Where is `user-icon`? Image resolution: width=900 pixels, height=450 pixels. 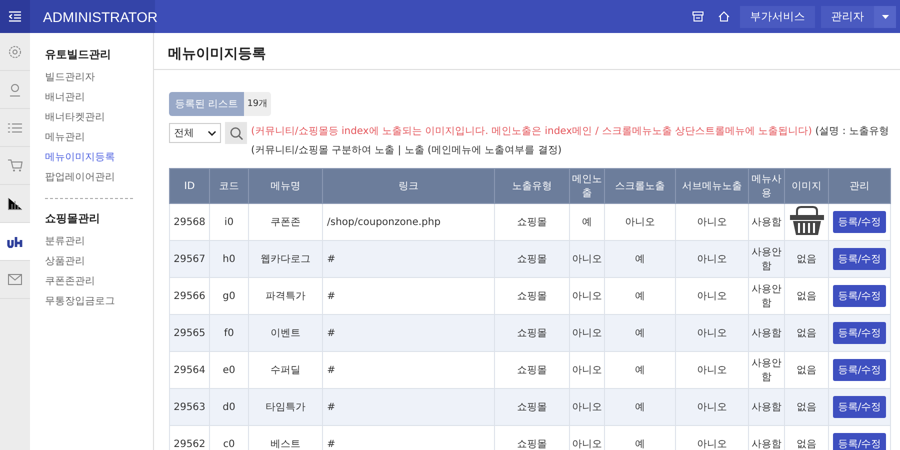
user-icon is located at coordinates (15, 89).